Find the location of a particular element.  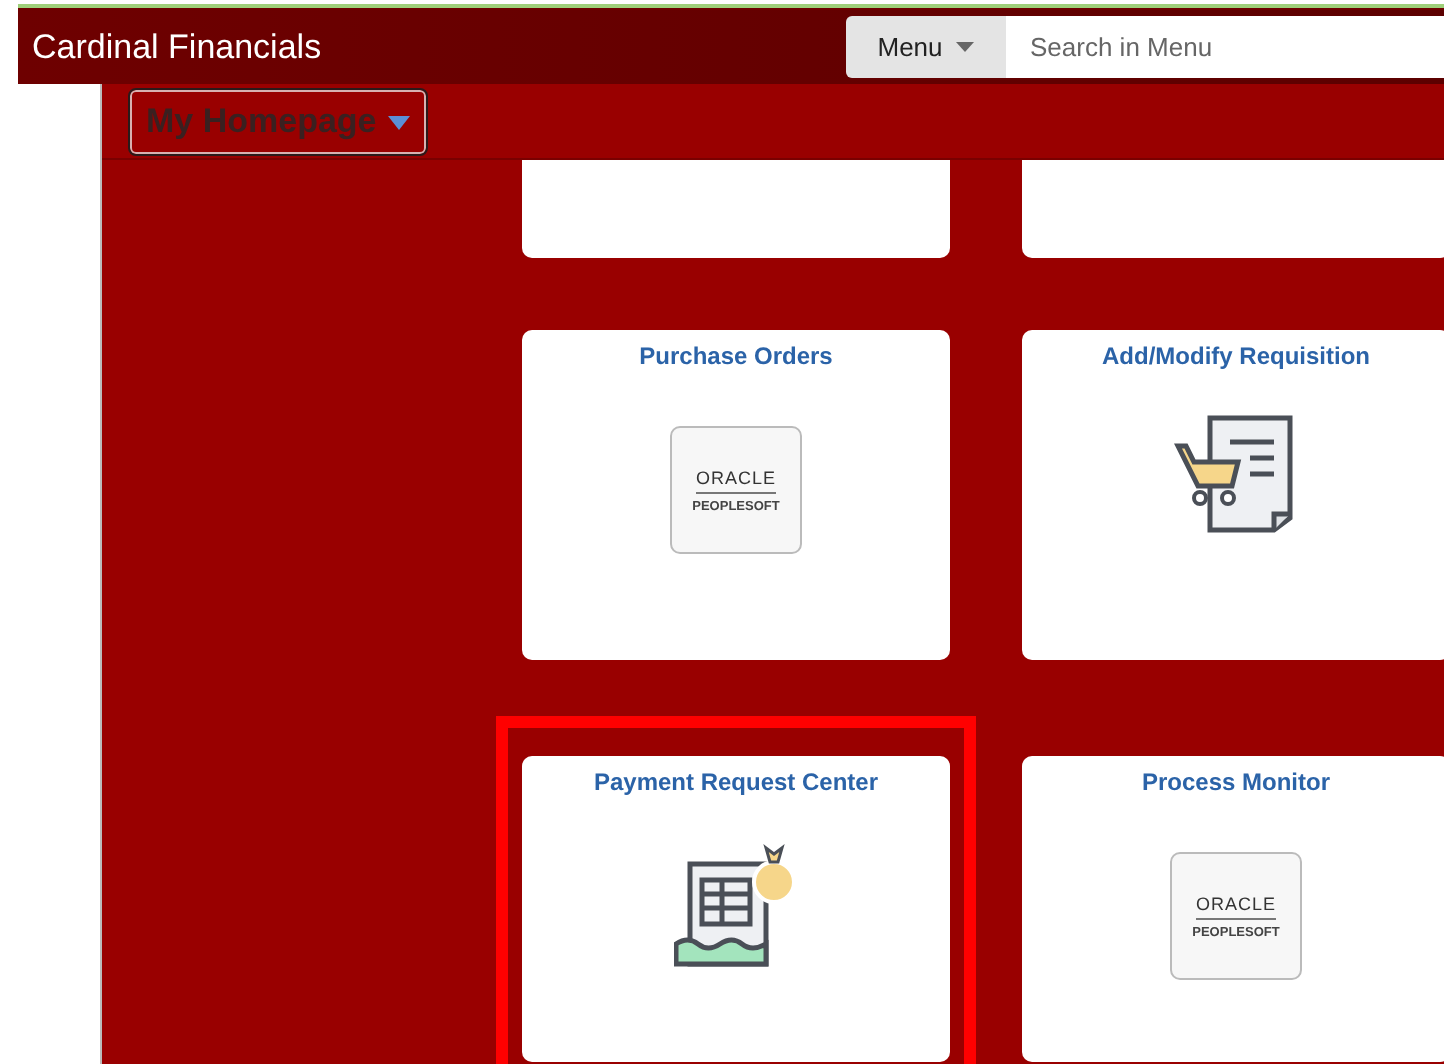

tile-title: Add/Modify Requisition is located at coordinates (1236, 356).